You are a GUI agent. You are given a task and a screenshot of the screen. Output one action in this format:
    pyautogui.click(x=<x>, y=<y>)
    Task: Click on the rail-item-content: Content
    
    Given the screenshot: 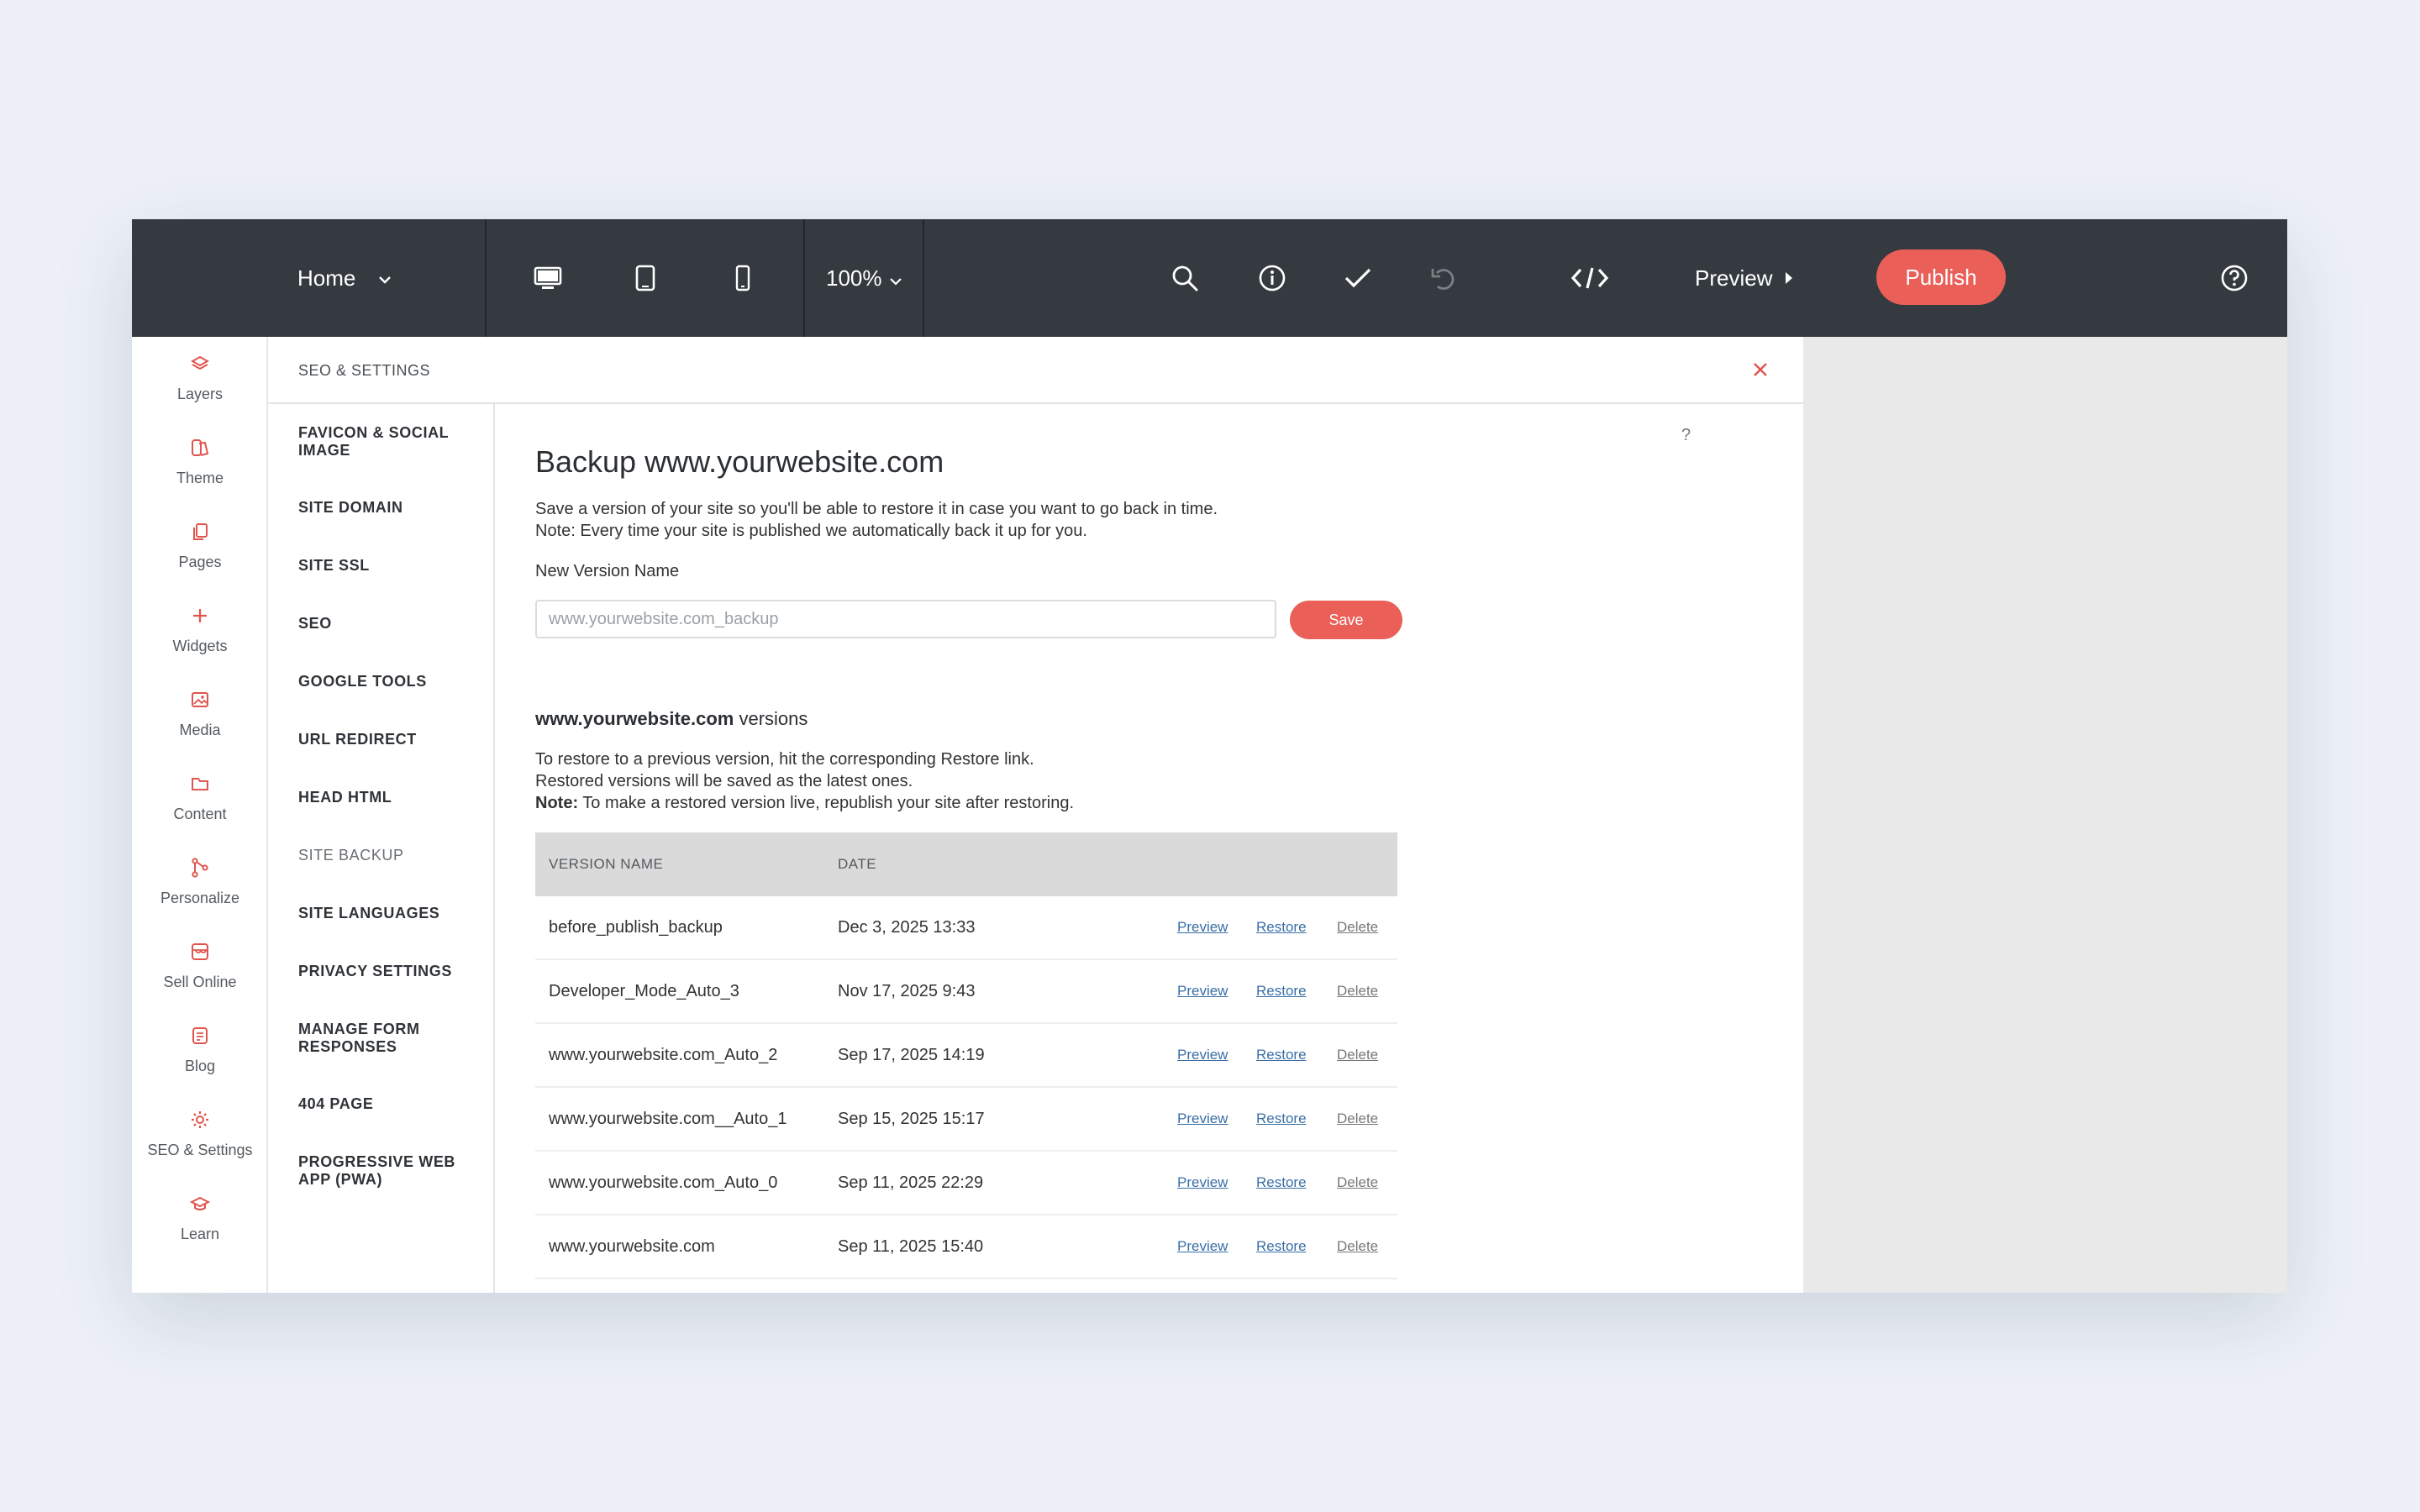 What is the action you would take?
    pyautogui.click(x=200, y=806)
    